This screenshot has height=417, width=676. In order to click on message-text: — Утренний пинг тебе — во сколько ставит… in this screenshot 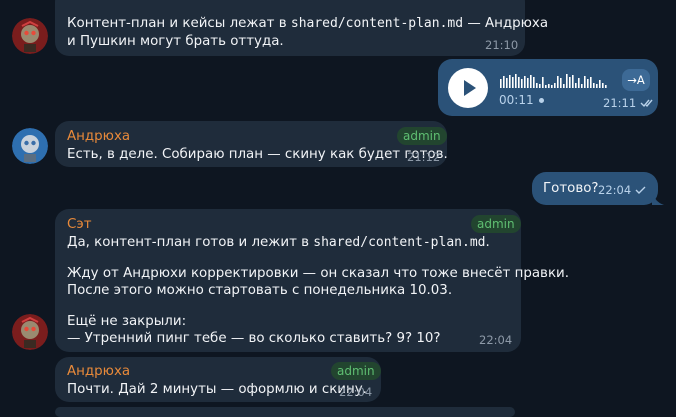, I will do `click(254, 338)`.